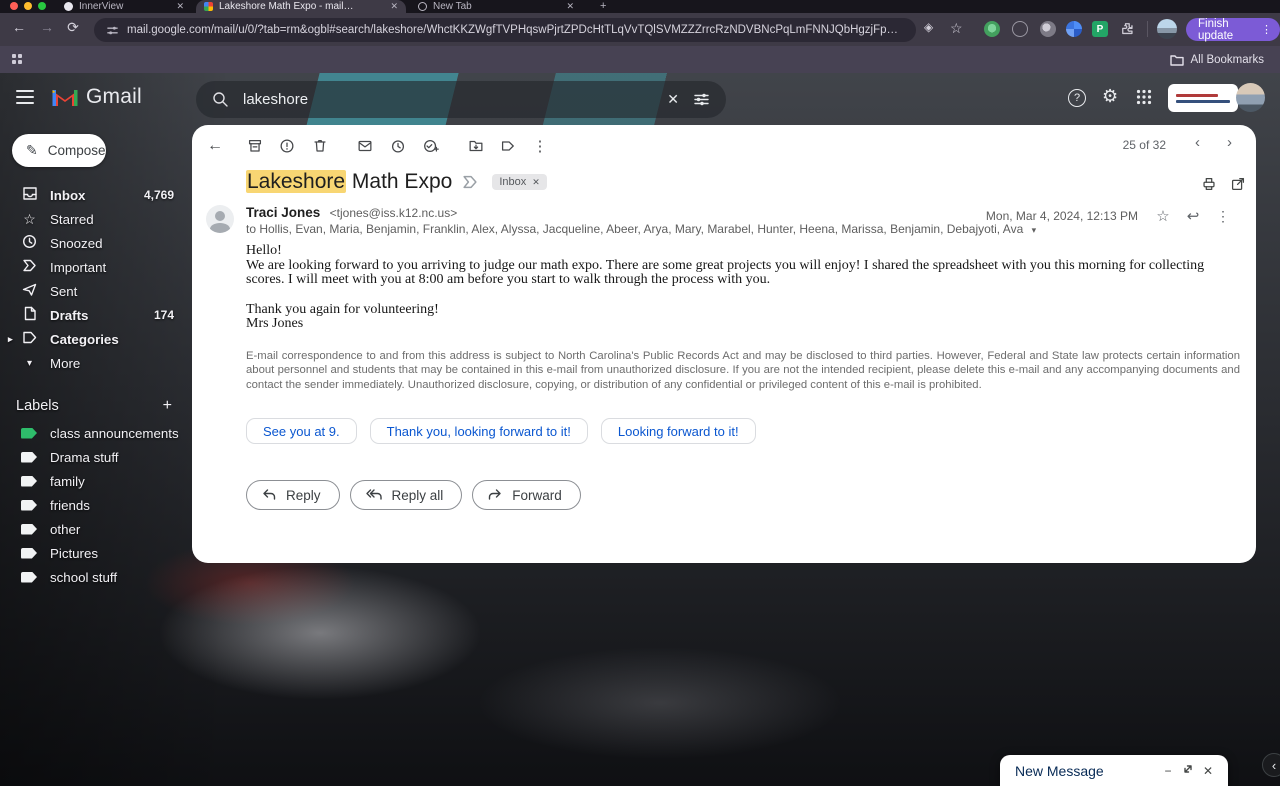 The height and width of the screenshot is (786, 1280). Describe the element at coordinates (25, 97) in the screenshot. I see `main-menu-icon` at that location.